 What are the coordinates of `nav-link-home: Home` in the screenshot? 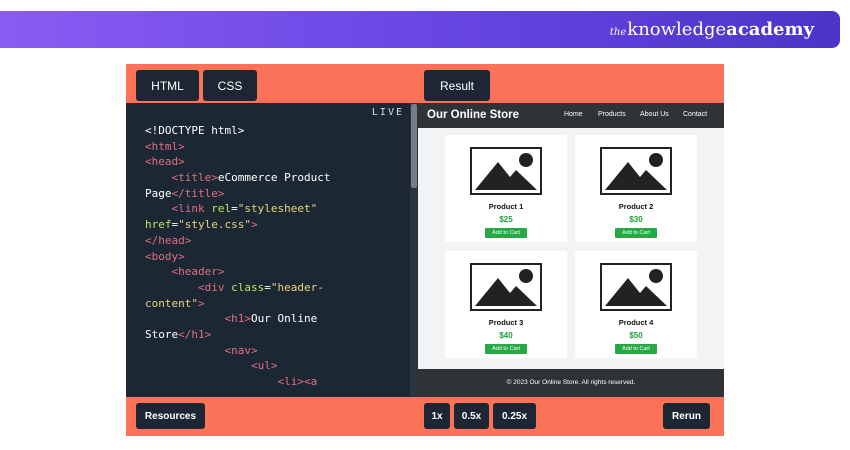 It's located at (573, 114).